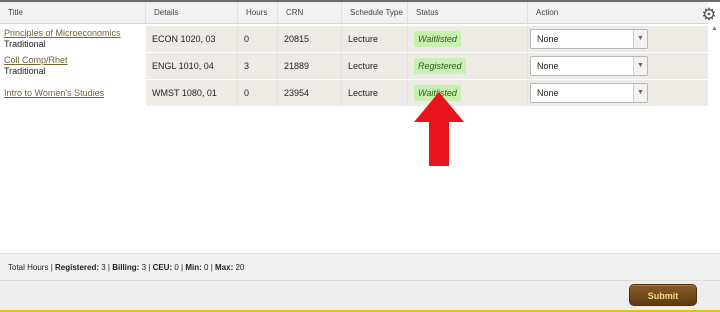 Image resolution: width=720 pixels, height=312 pixels. I want to click on details-cell: ENGL 1010, 04, so click(192, 66).